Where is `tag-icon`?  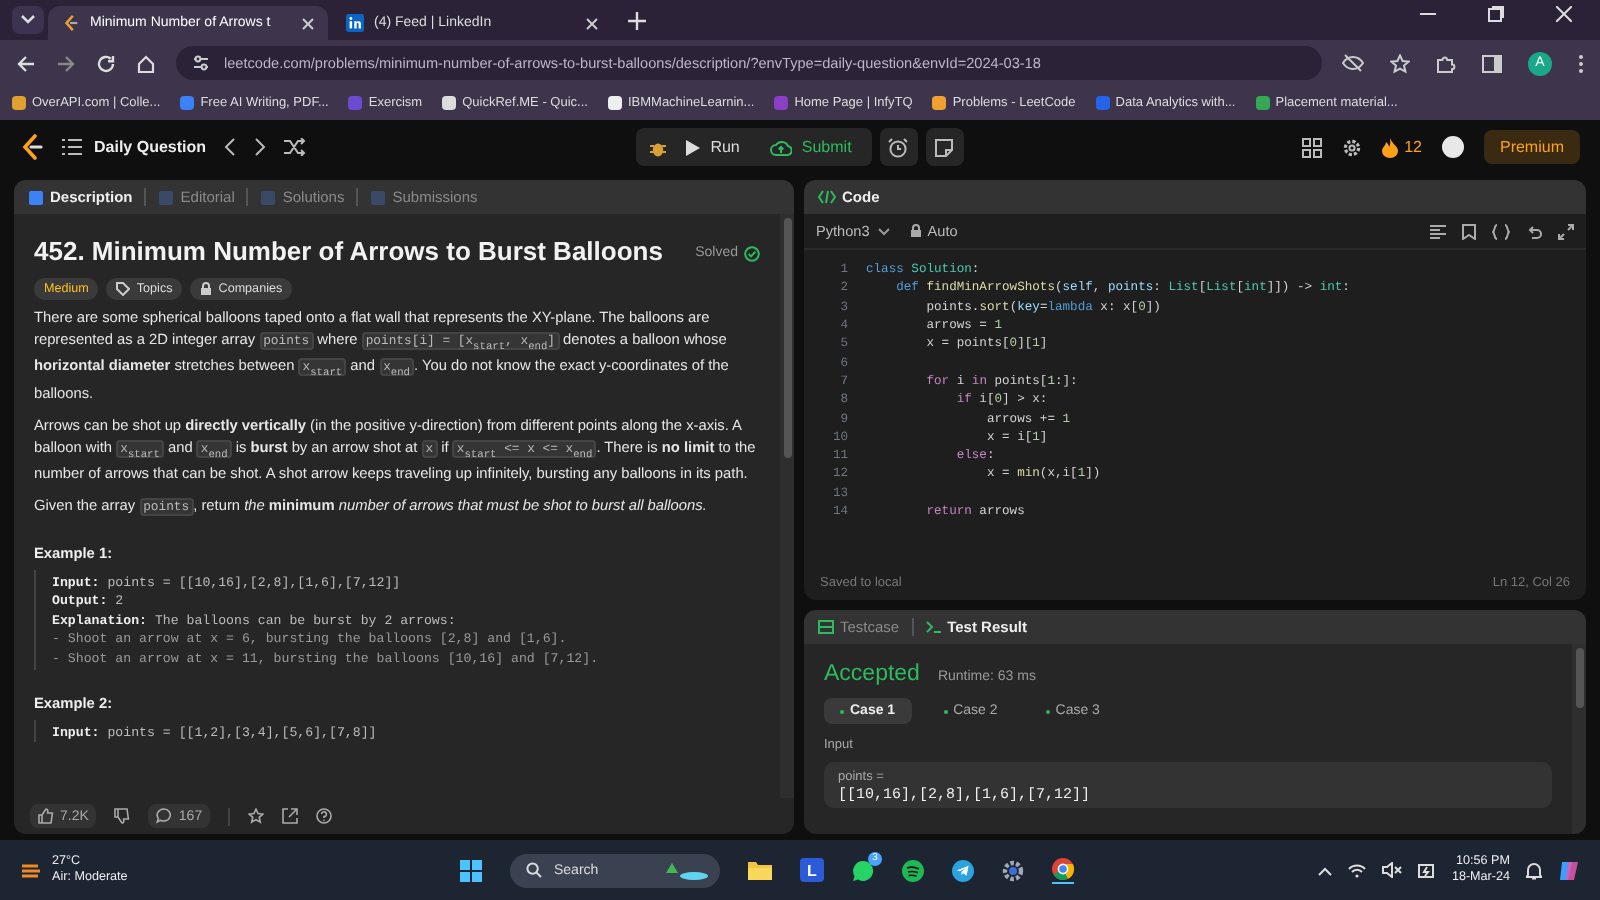 tag-icon is located at coordinates (123, 289).